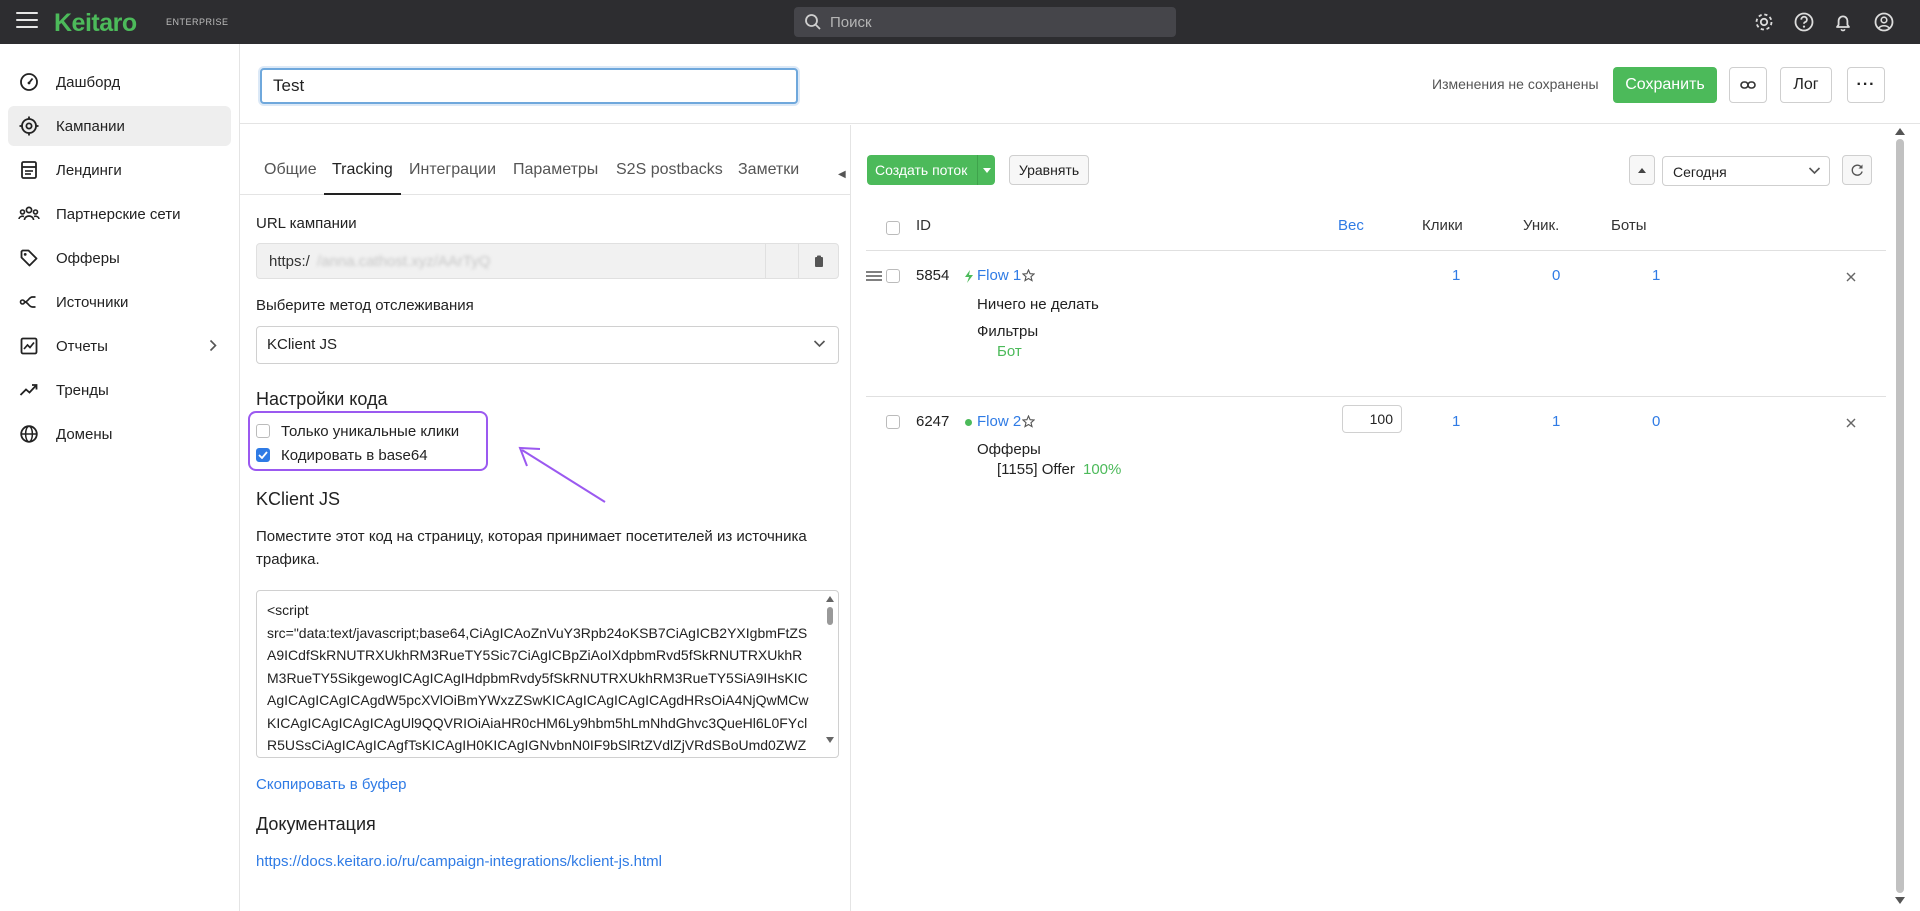  Describe the element at coordinates (306, 223) in the screenshot. I see `campaign-url-label: URL кампании` at that location.